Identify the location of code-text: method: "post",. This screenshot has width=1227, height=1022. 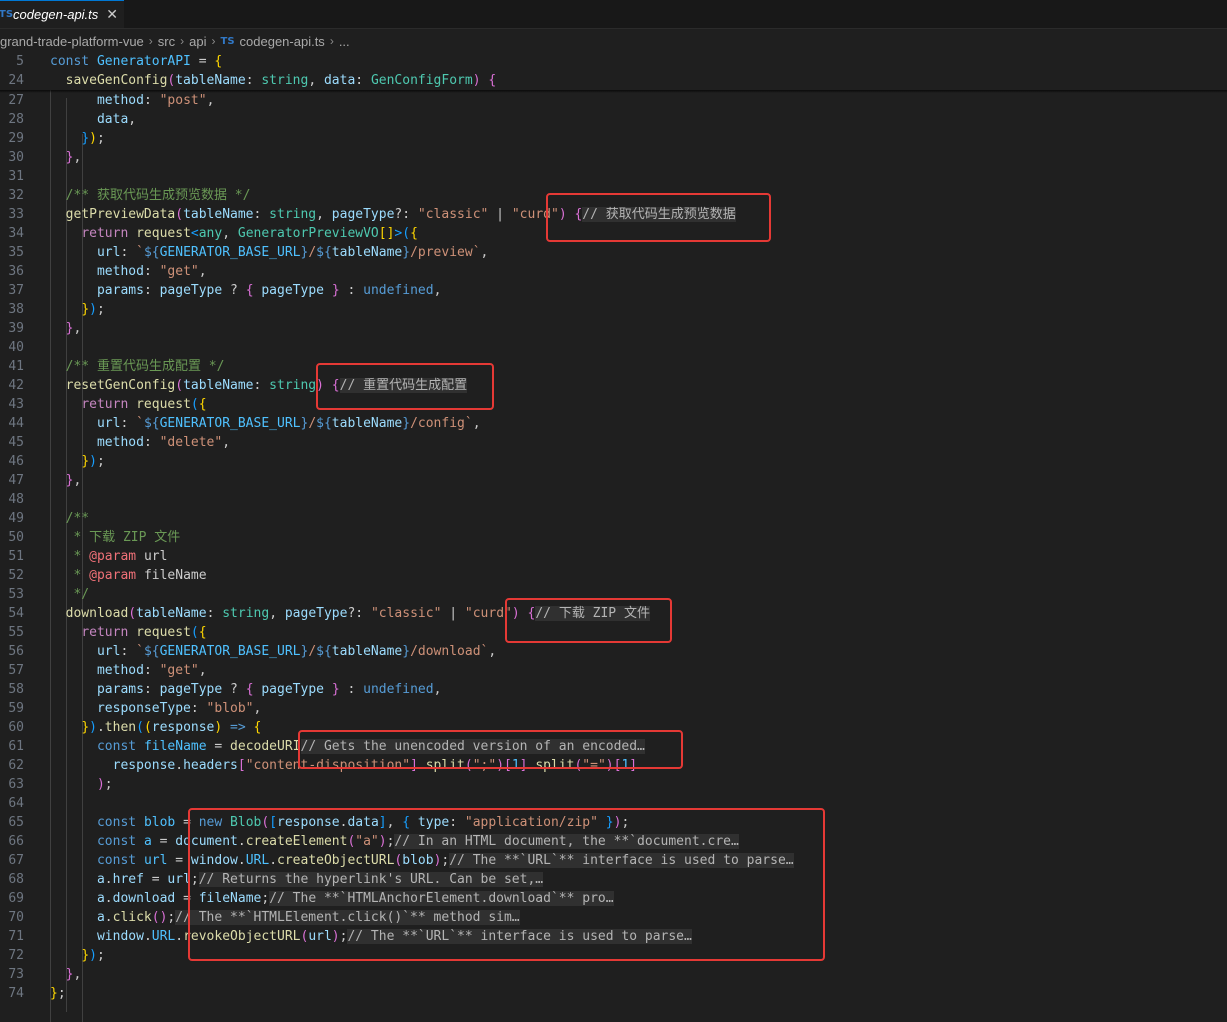
(155, 100).